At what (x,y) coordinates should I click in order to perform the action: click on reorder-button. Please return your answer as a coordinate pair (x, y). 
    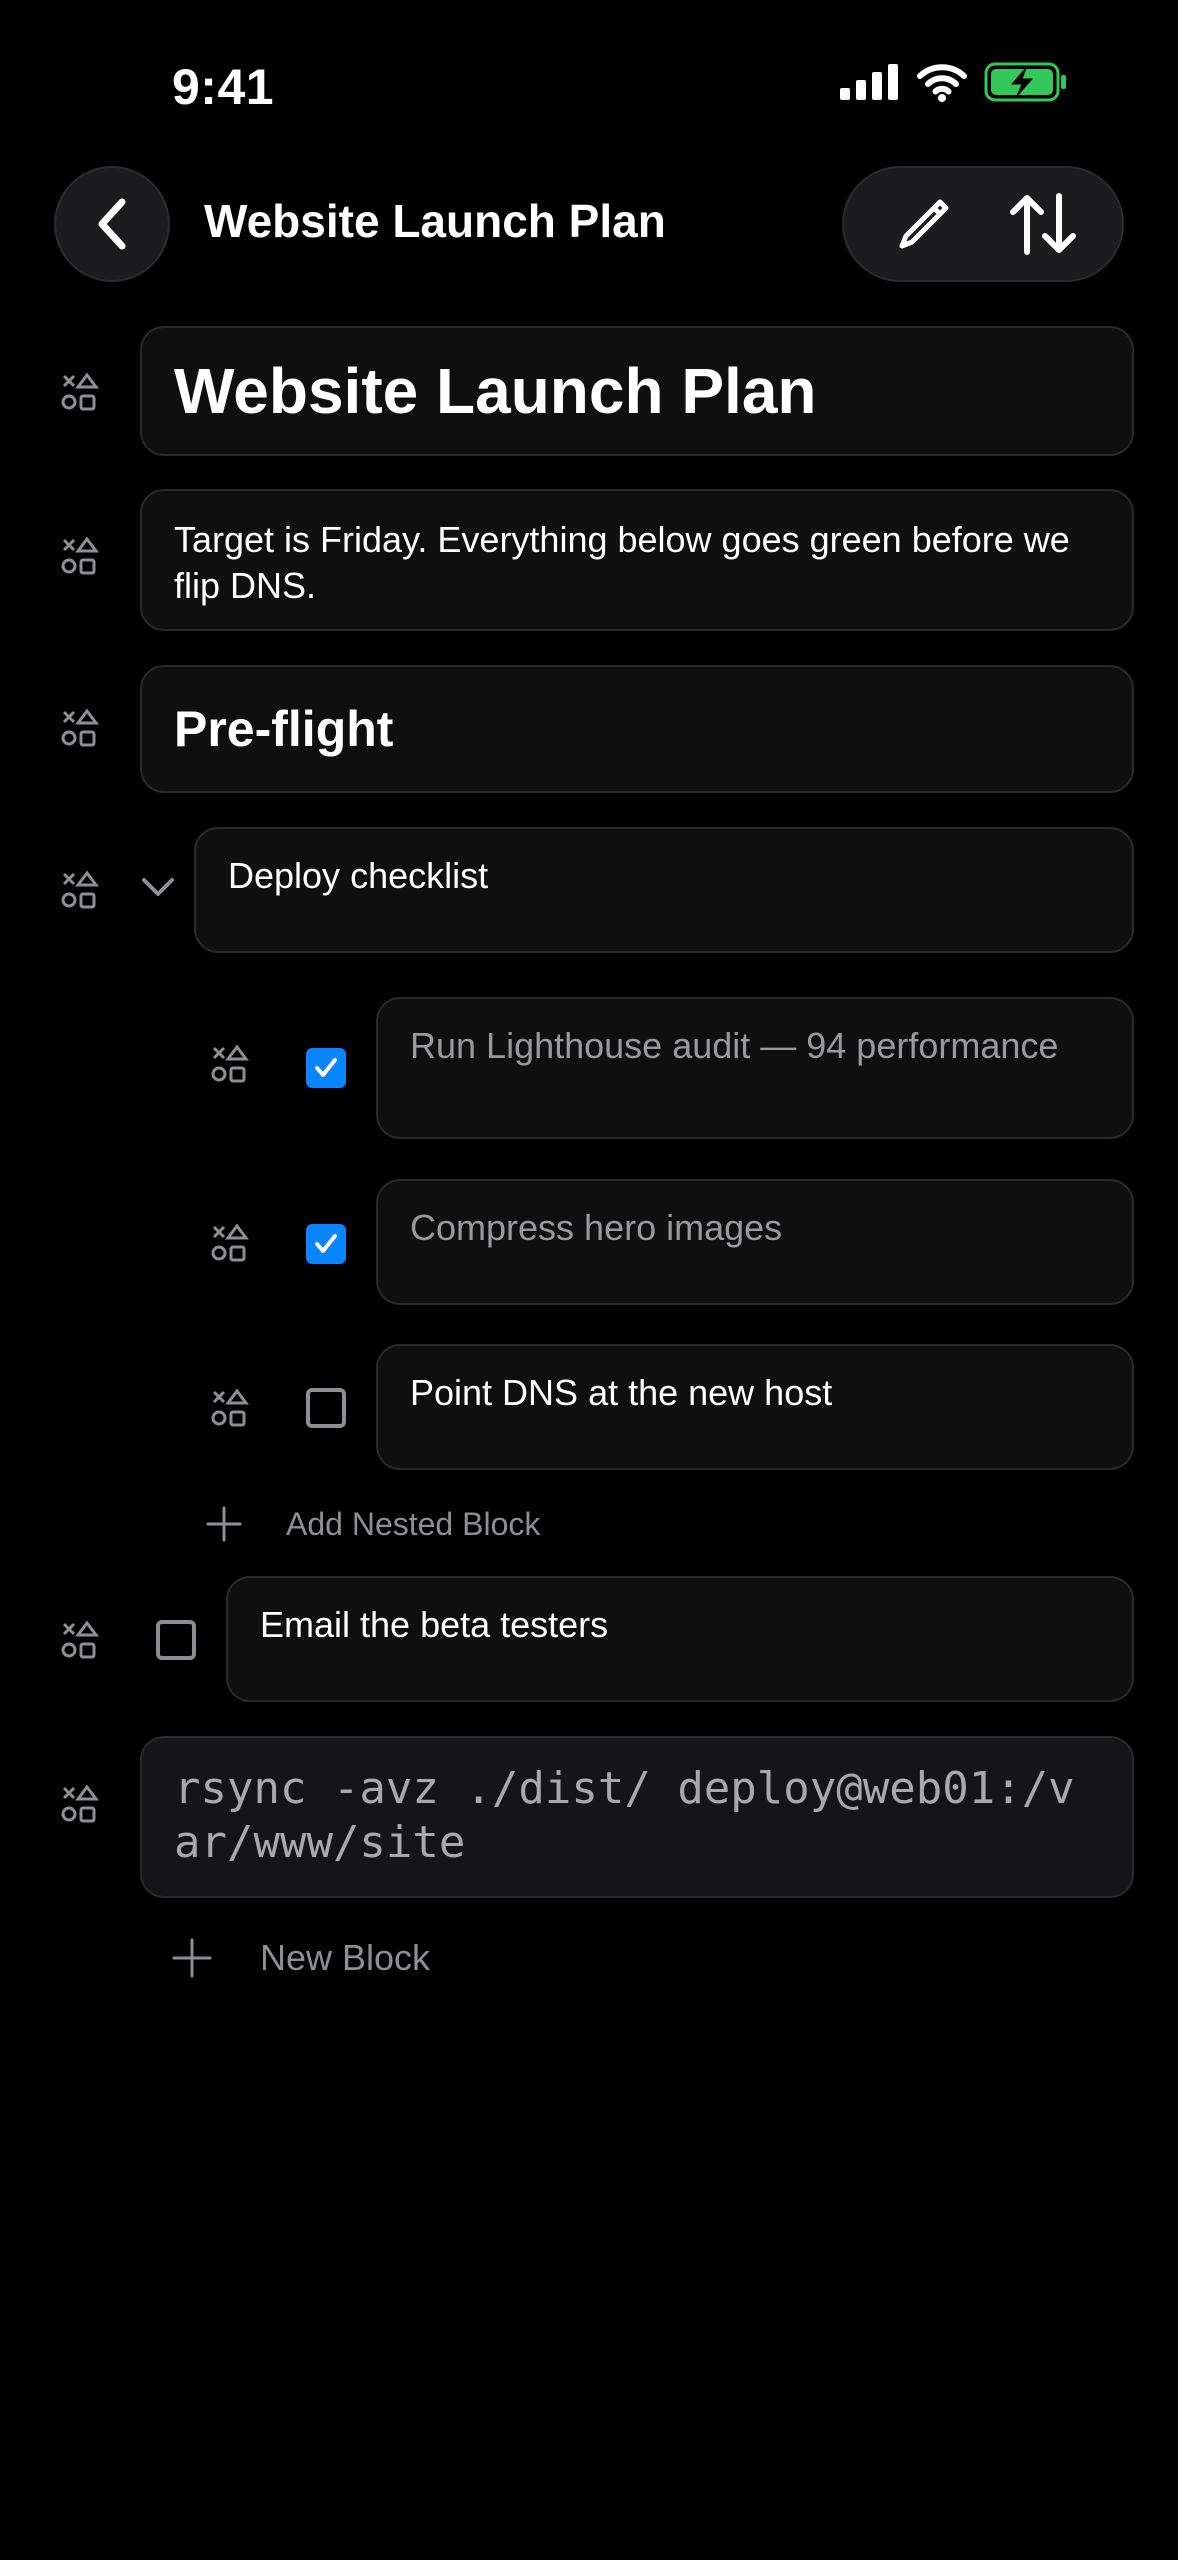
    Looking at the image, I should click on (1043, 224).